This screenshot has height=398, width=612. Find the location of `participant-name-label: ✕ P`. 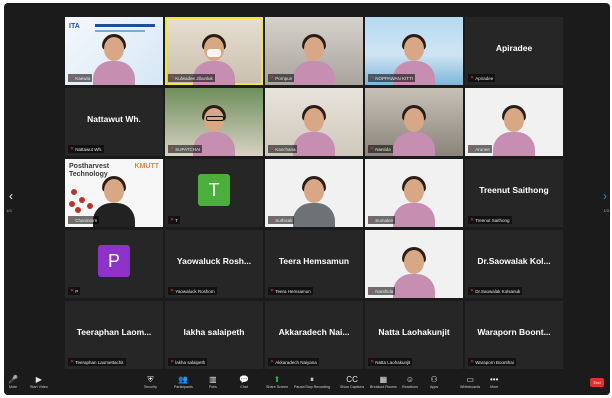

participant-name-label: ✕ P is located at coordinates (74, 291).